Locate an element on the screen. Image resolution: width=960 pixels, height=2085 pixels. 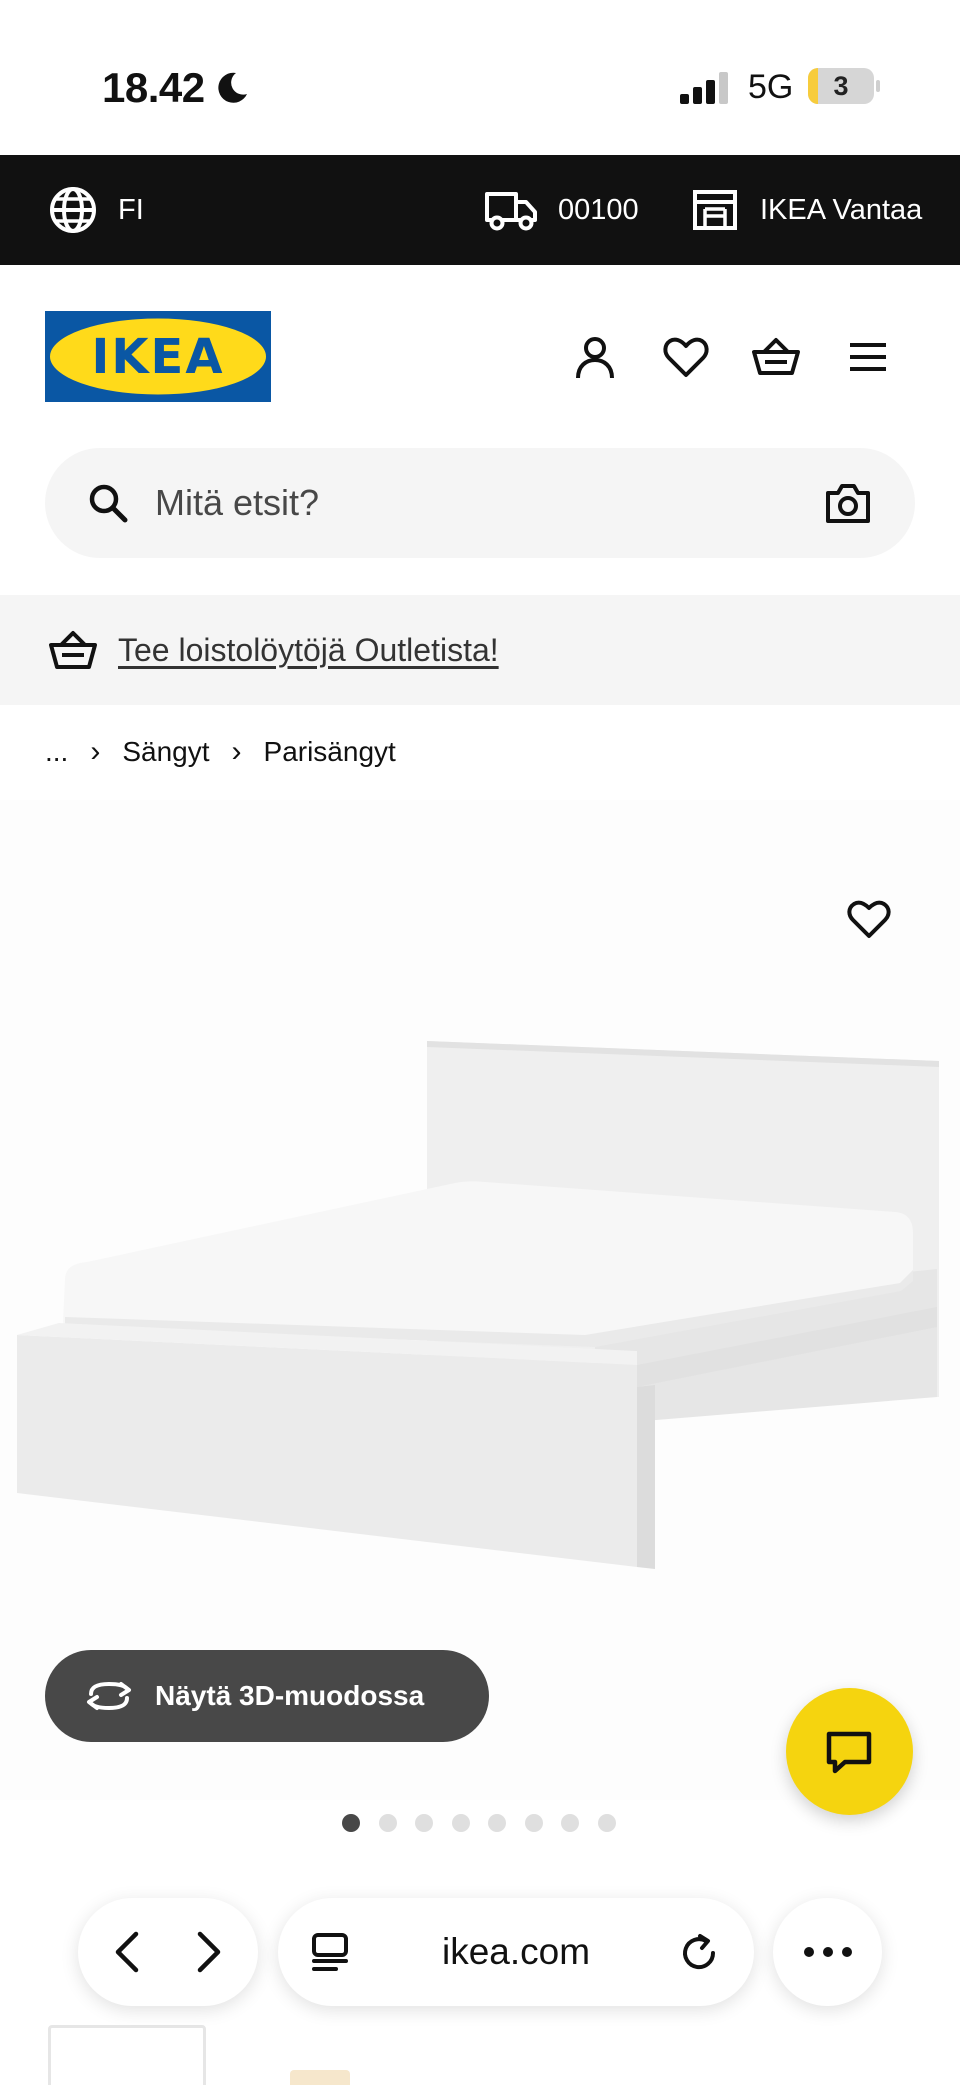
breadcrumb-item-sangyt: Sängyt is located at coordinates (165, 752).